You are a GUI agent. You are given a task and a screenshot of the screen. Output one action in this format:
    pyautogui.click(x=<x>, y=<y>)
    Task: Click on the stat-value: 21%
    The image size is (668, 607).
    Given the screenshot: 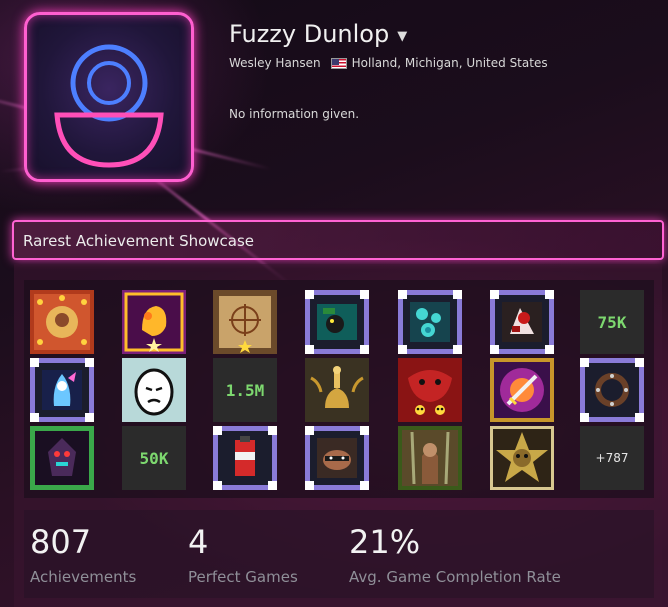 What is the action you would take?
    pyautogui.click(x=385, y=542)
    